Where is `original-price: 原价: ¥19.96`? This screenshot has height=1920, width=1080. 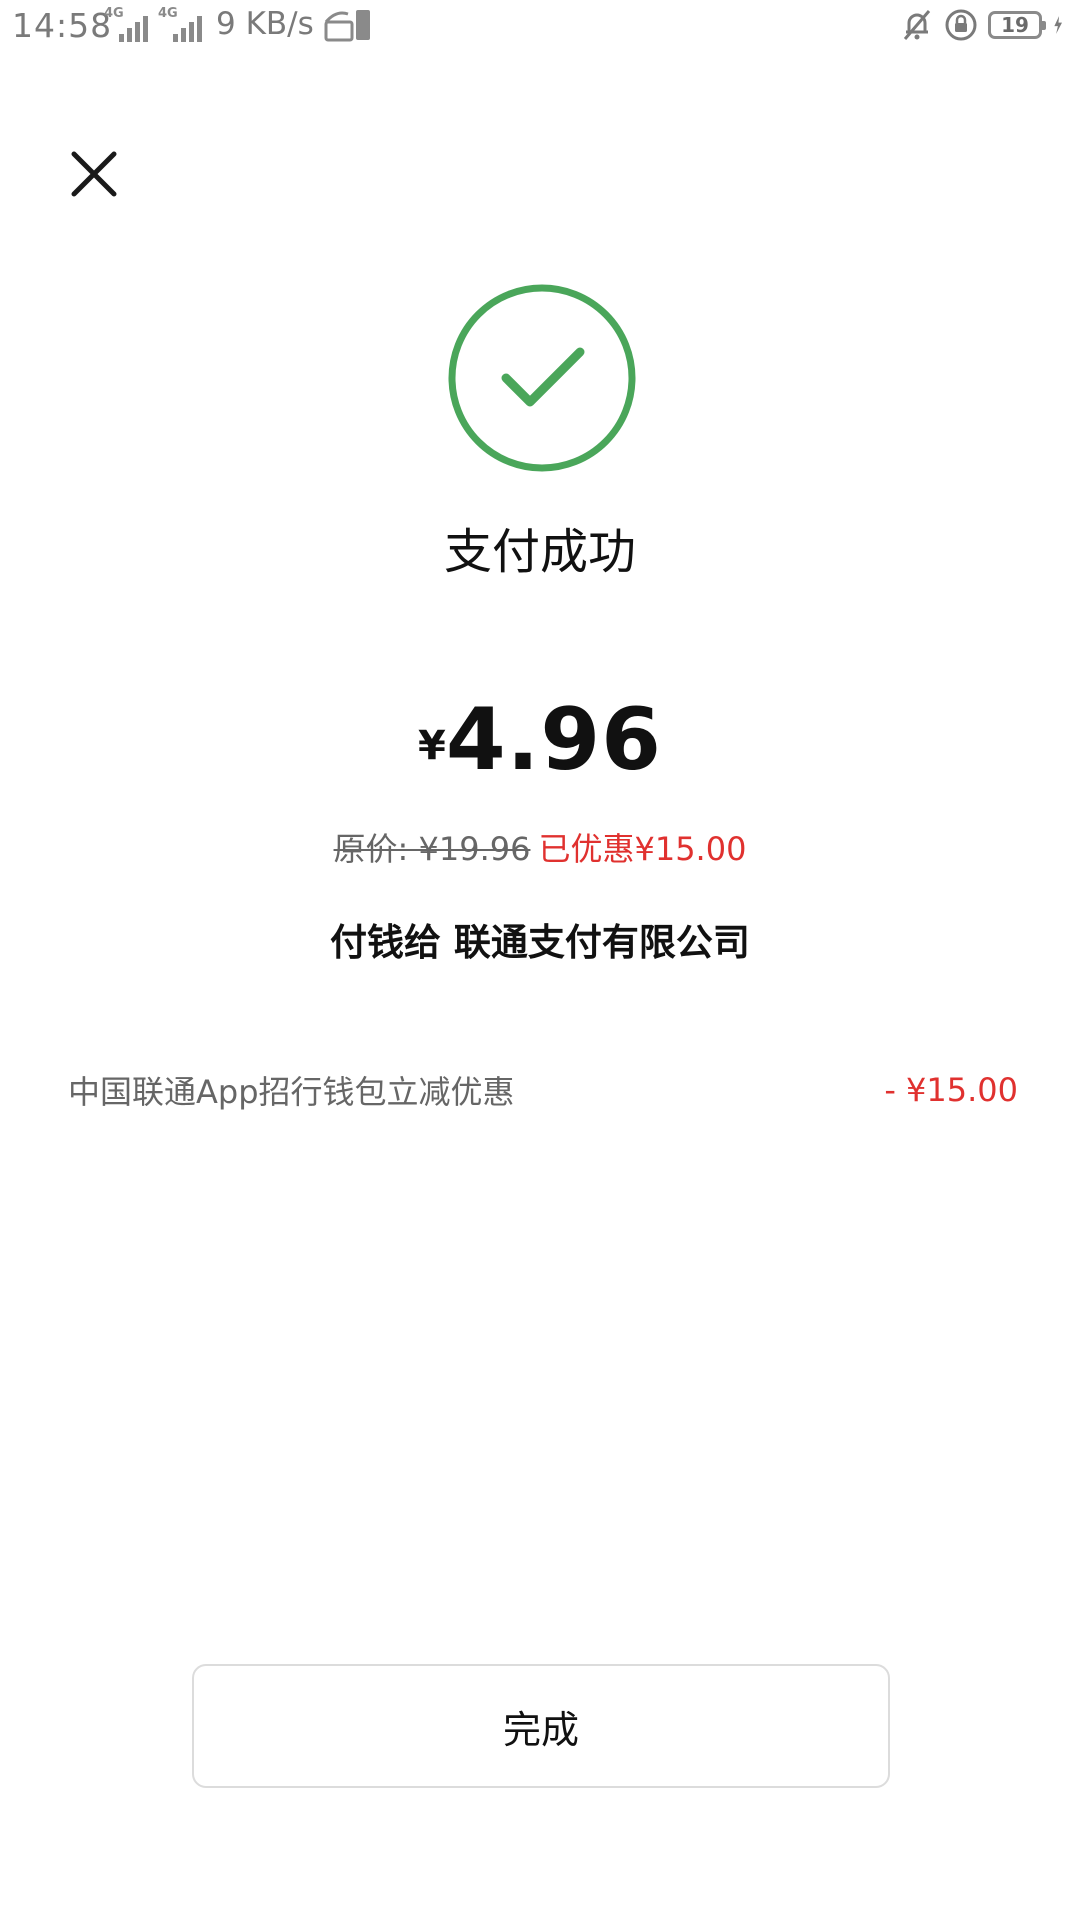
original-price: 原价: ¥19.96 is located at coordinates (432, 849).